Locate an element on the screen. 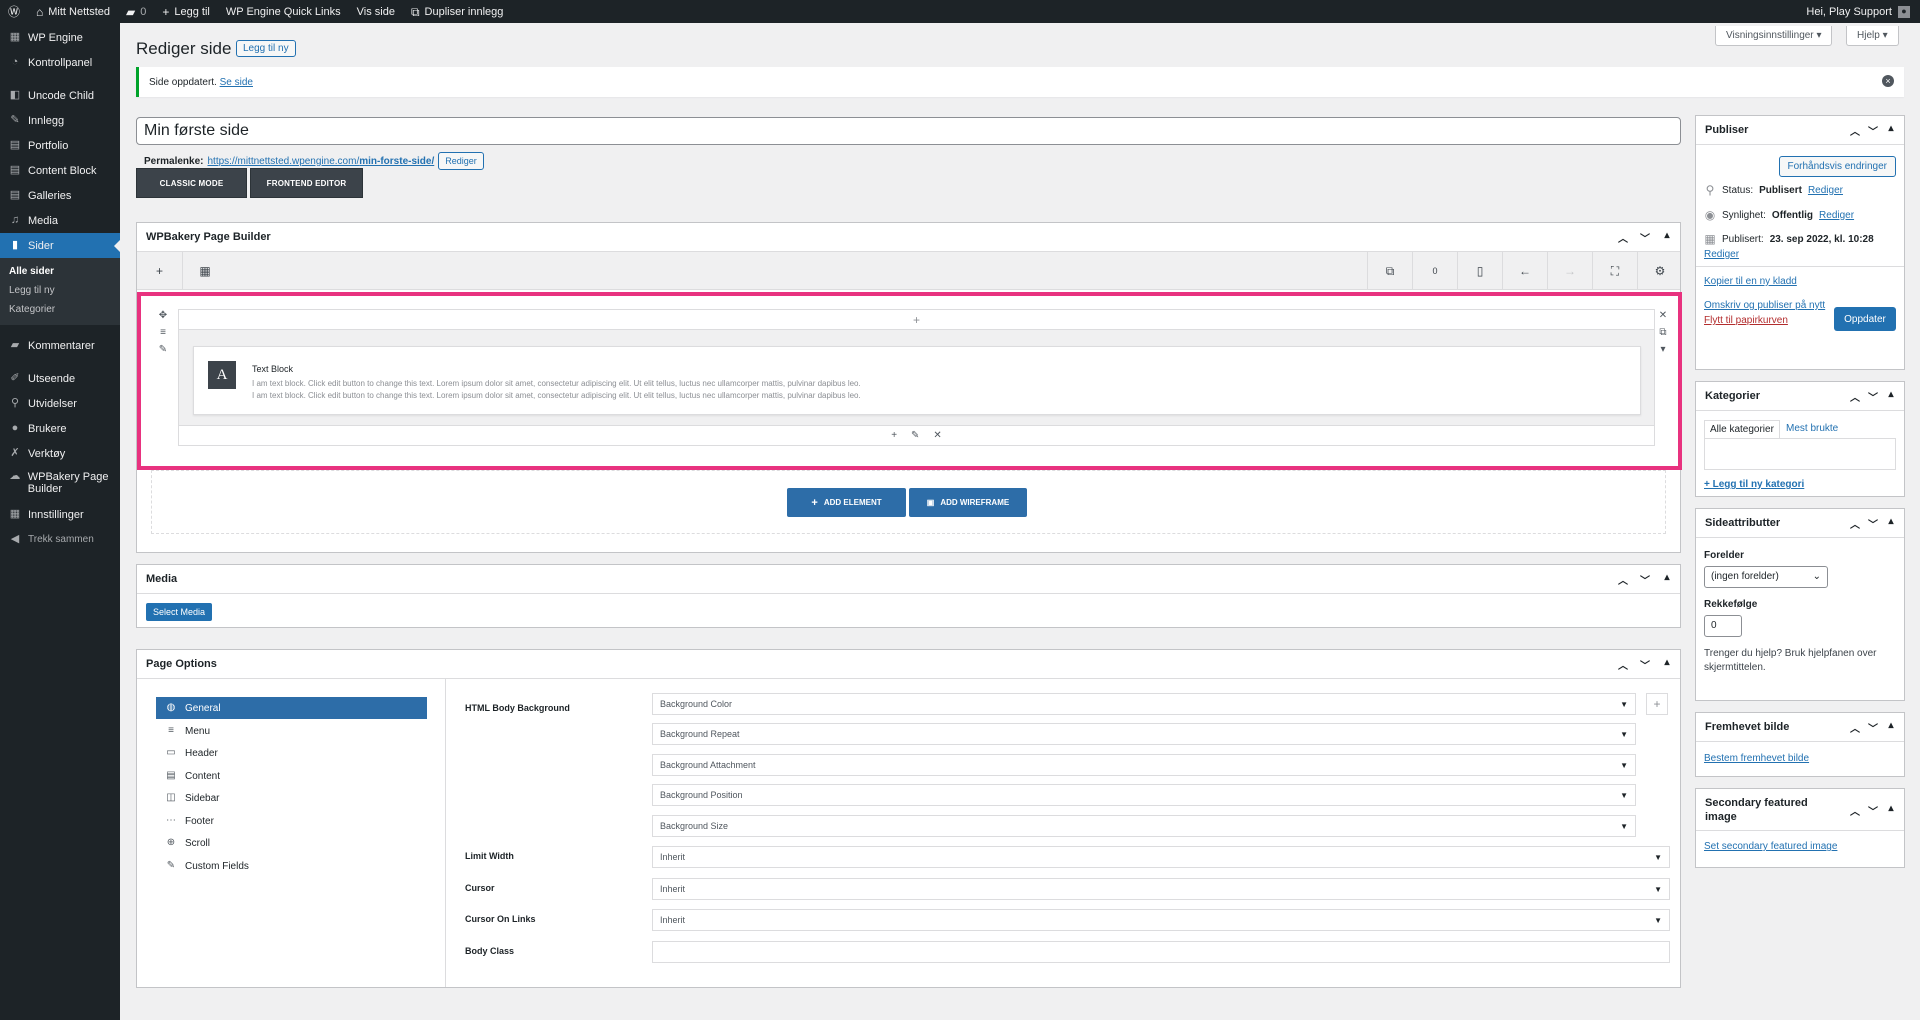 The image size is (1920, 1020). menu-item-plugins: ⚲ Utvidelser is located at coordinates (60, 403).